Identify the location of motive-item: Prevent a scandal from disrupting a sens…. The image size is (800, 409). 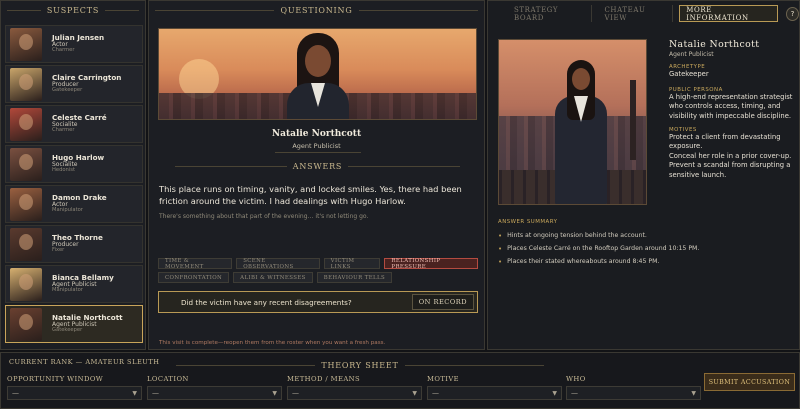
(730, 170).